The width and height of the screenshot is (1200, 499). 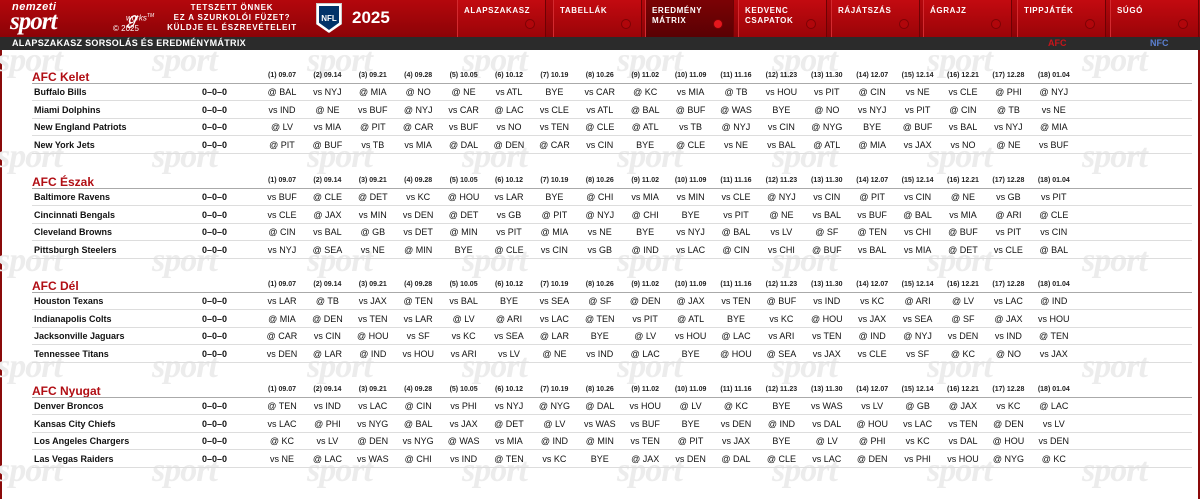 I want to click on game-cell: @ MIN, so click(x=464, y=232).